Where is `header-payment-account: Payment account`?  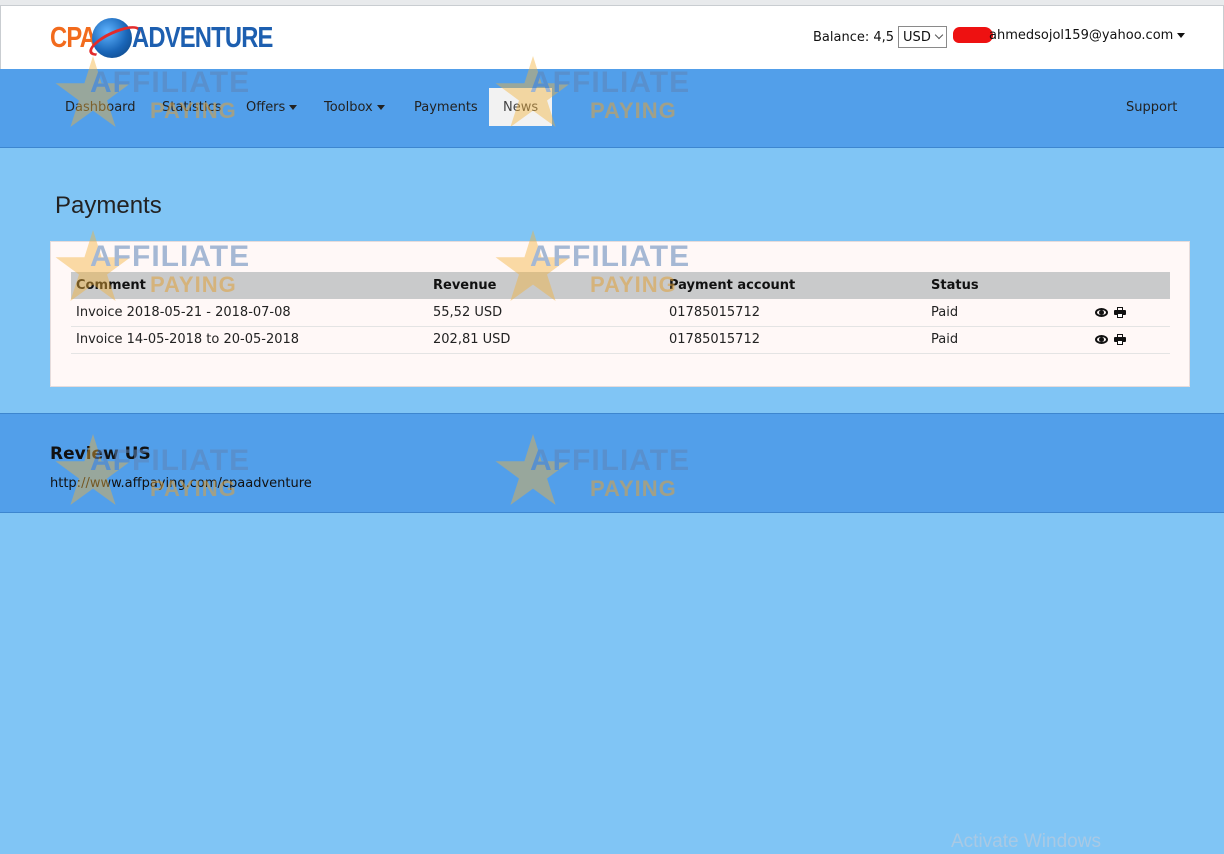 header-payment-account: Payment account is located at coordinates (795, 285).